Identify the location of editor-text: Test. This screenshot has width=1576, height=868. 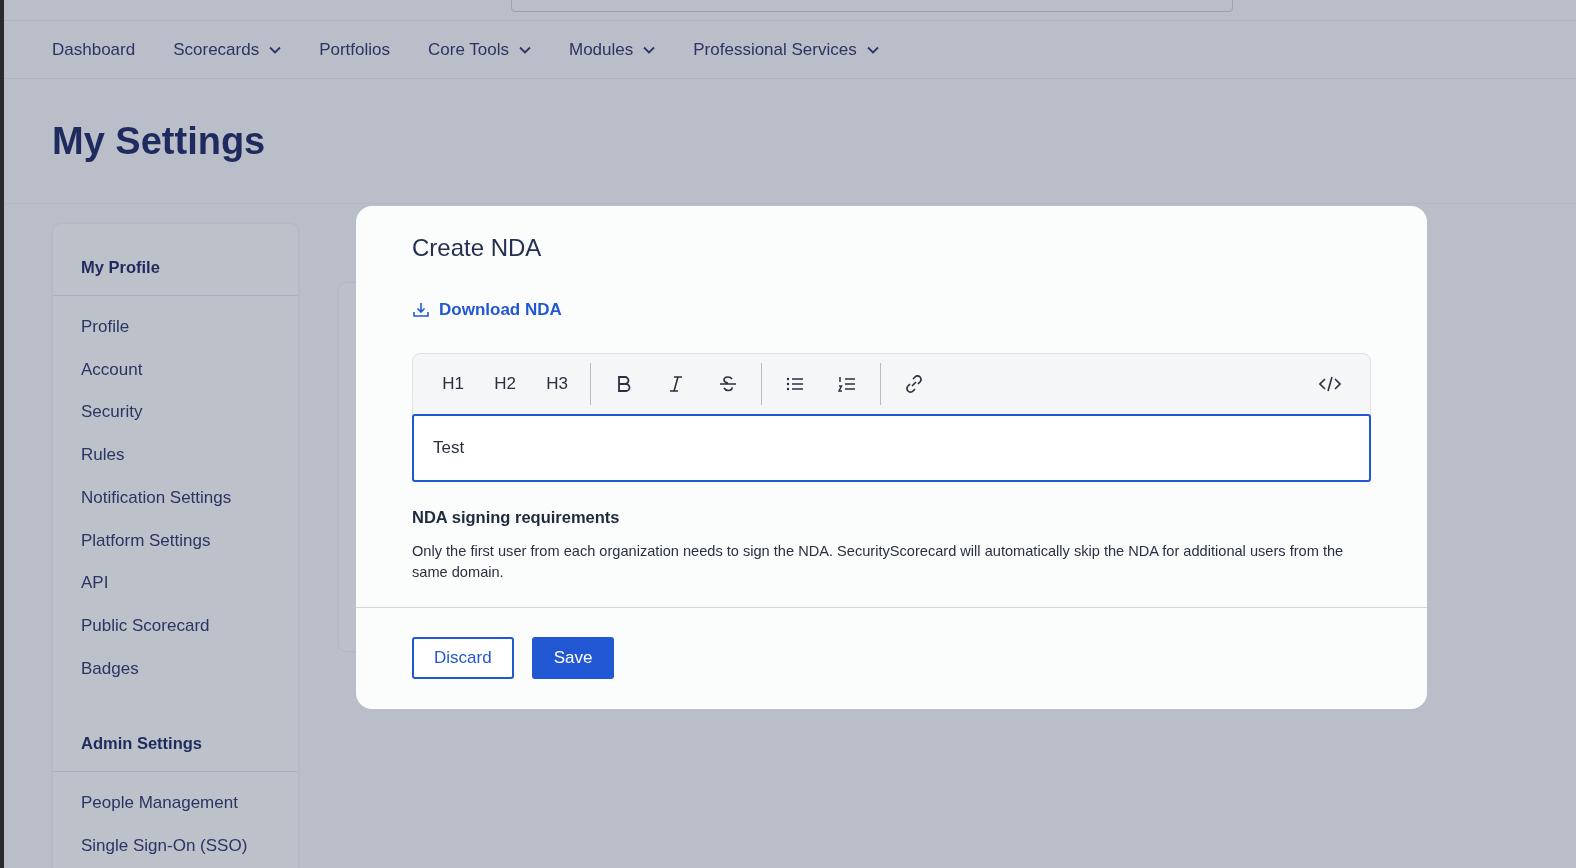
(449, 447).